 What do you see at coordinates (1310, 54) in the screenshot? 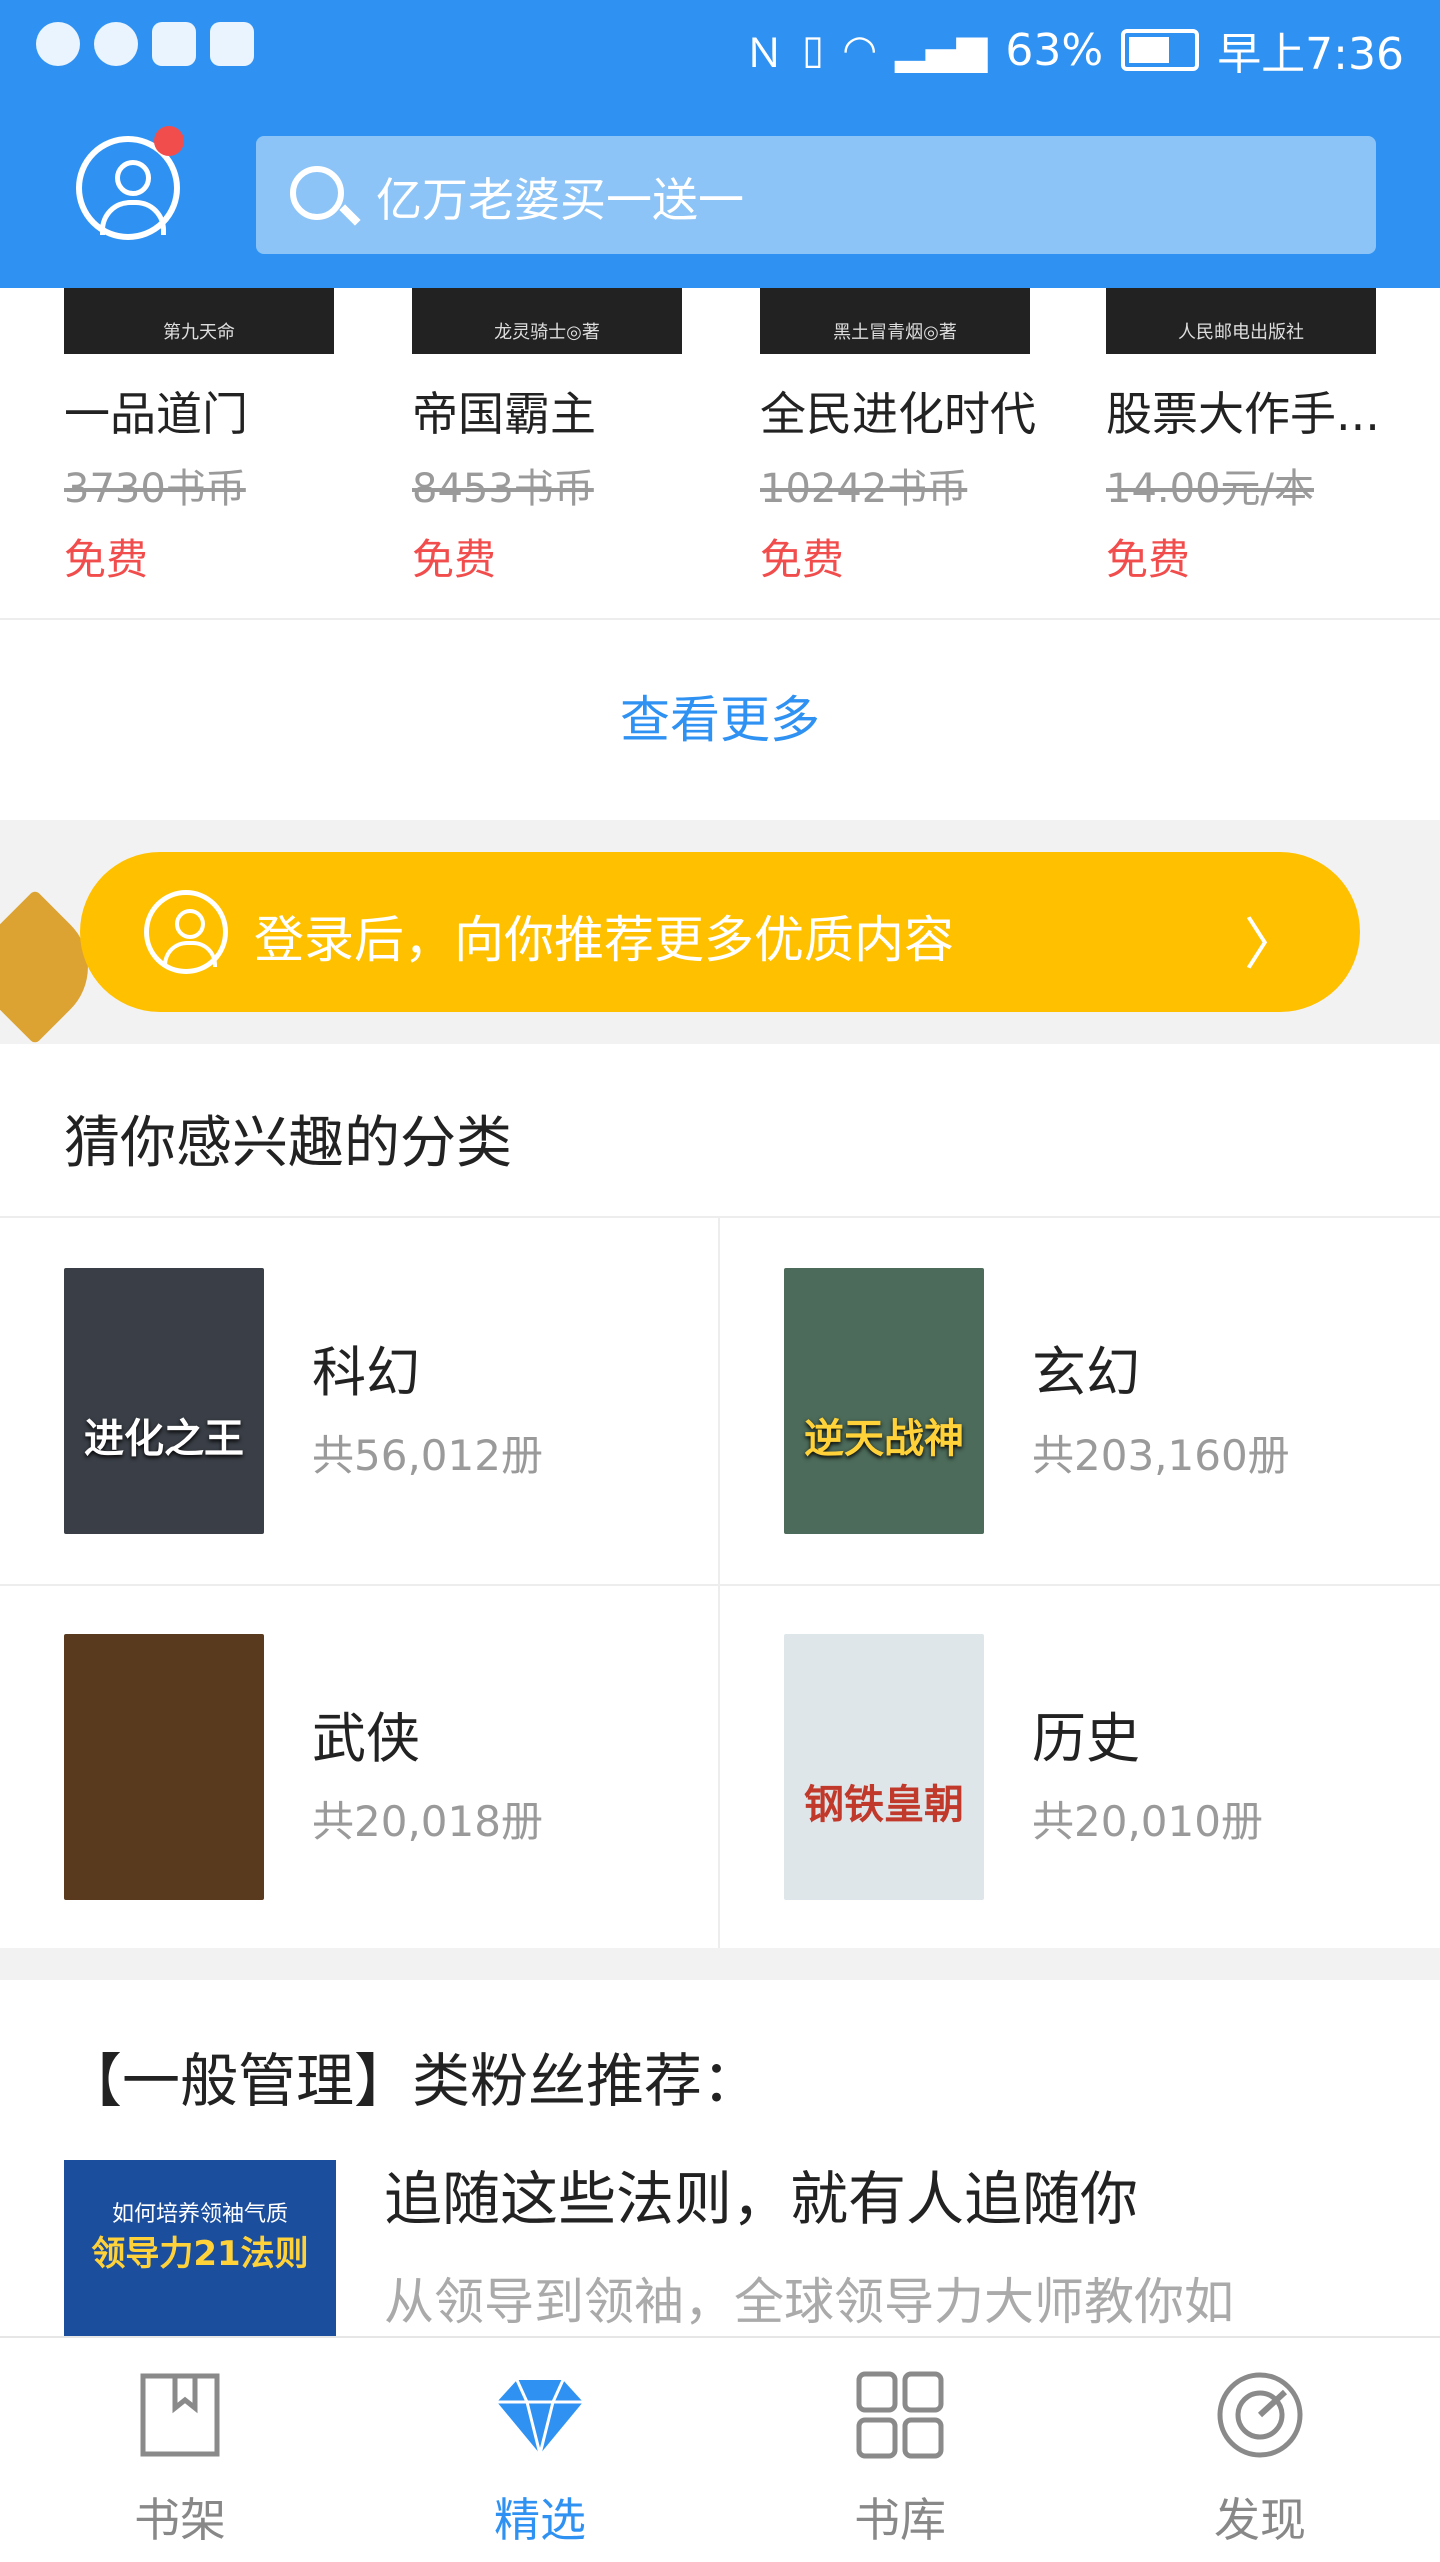
I see `clock: 早上7:36` at bounding box center [1310, 54].